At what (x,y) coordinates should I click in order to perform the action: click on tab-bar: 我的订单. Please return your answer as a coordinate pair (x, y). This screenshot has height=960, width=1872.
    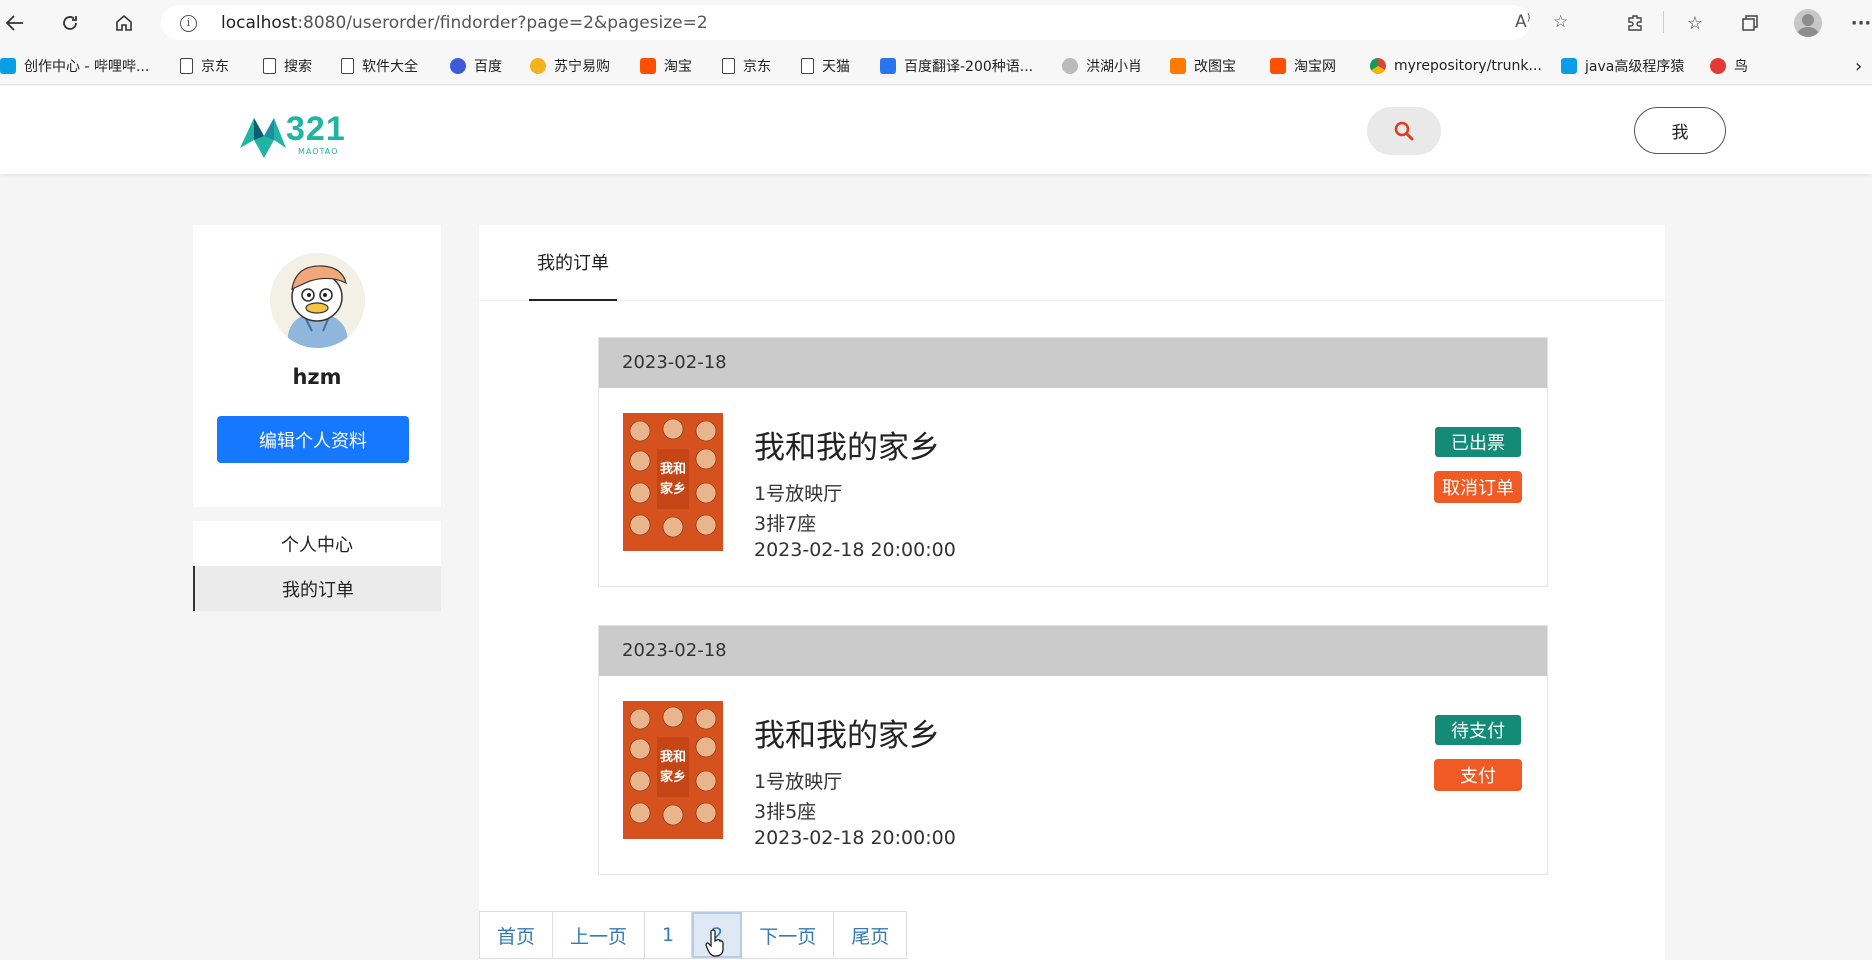
    Looking at the image, I should click on (1072, 263).